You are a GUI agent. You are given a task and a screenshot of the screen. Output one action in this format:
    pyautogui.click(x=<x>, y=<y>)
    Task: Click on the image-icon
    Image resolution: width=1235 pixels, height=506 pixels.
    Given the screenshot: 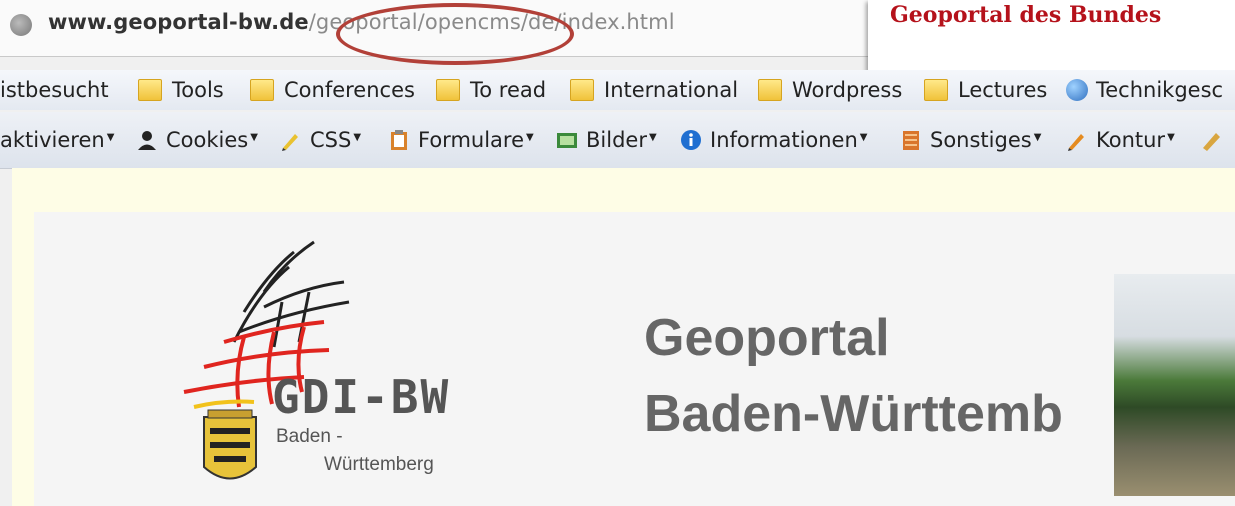 What is the action you would take?
    pyautogui.click(x=567, y=140)
    